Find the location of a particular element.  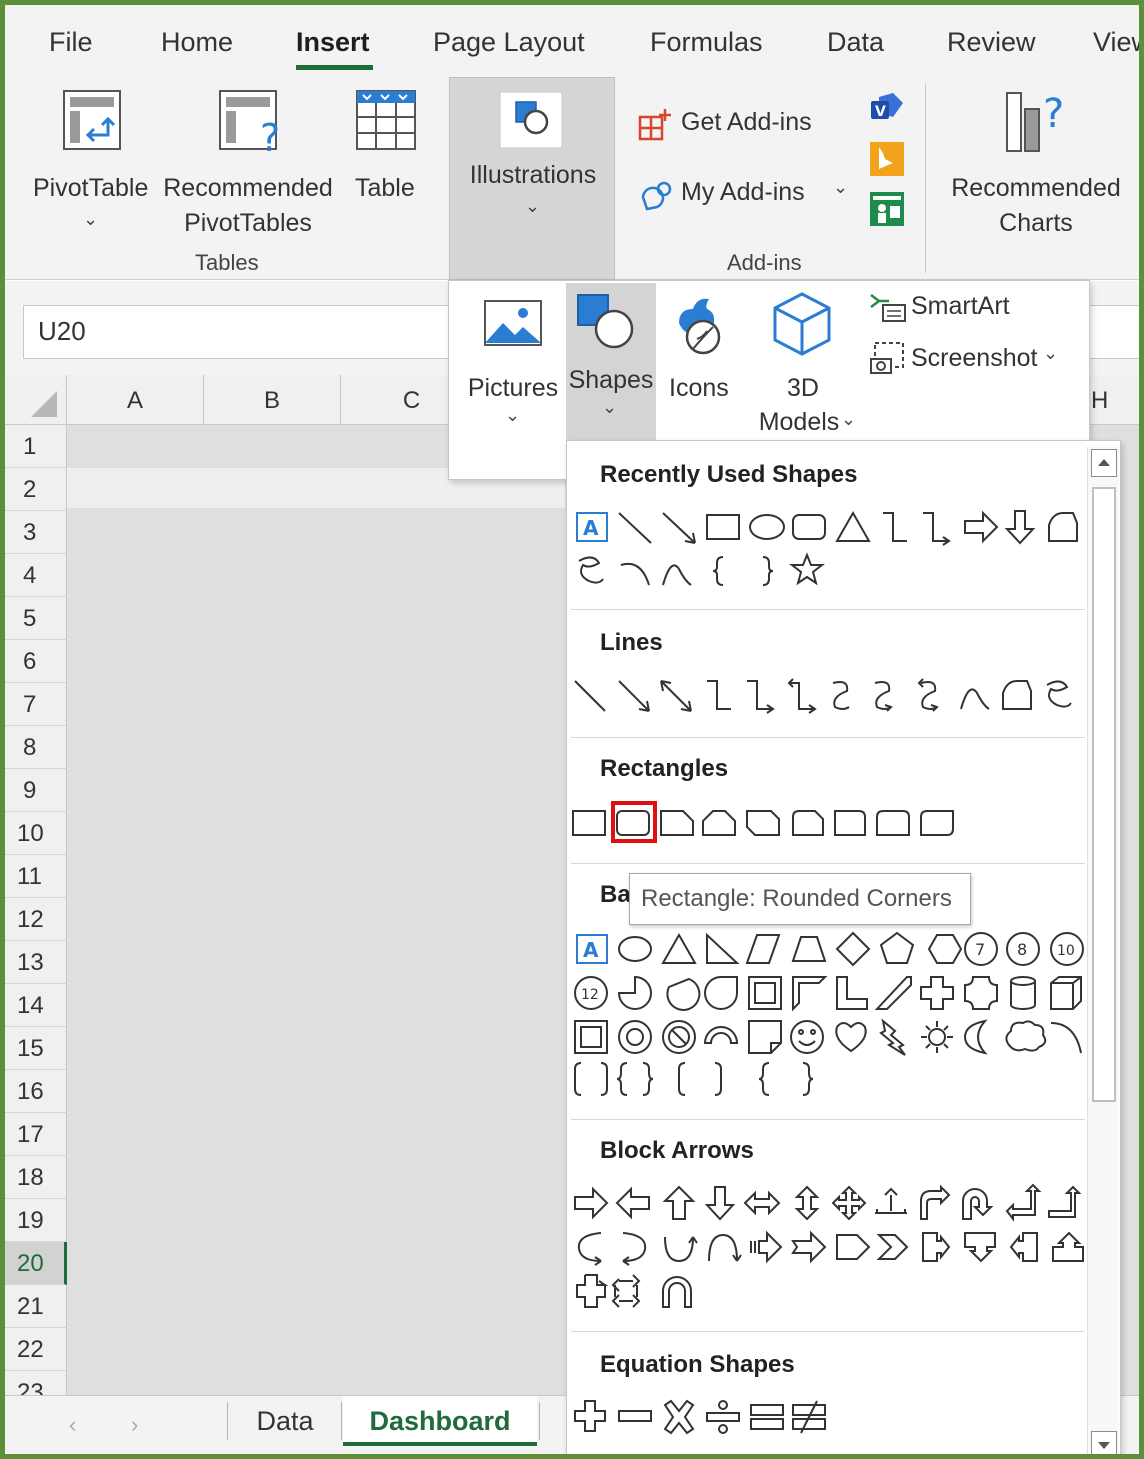

visio-icon: V is located at coordinates (887, 108).